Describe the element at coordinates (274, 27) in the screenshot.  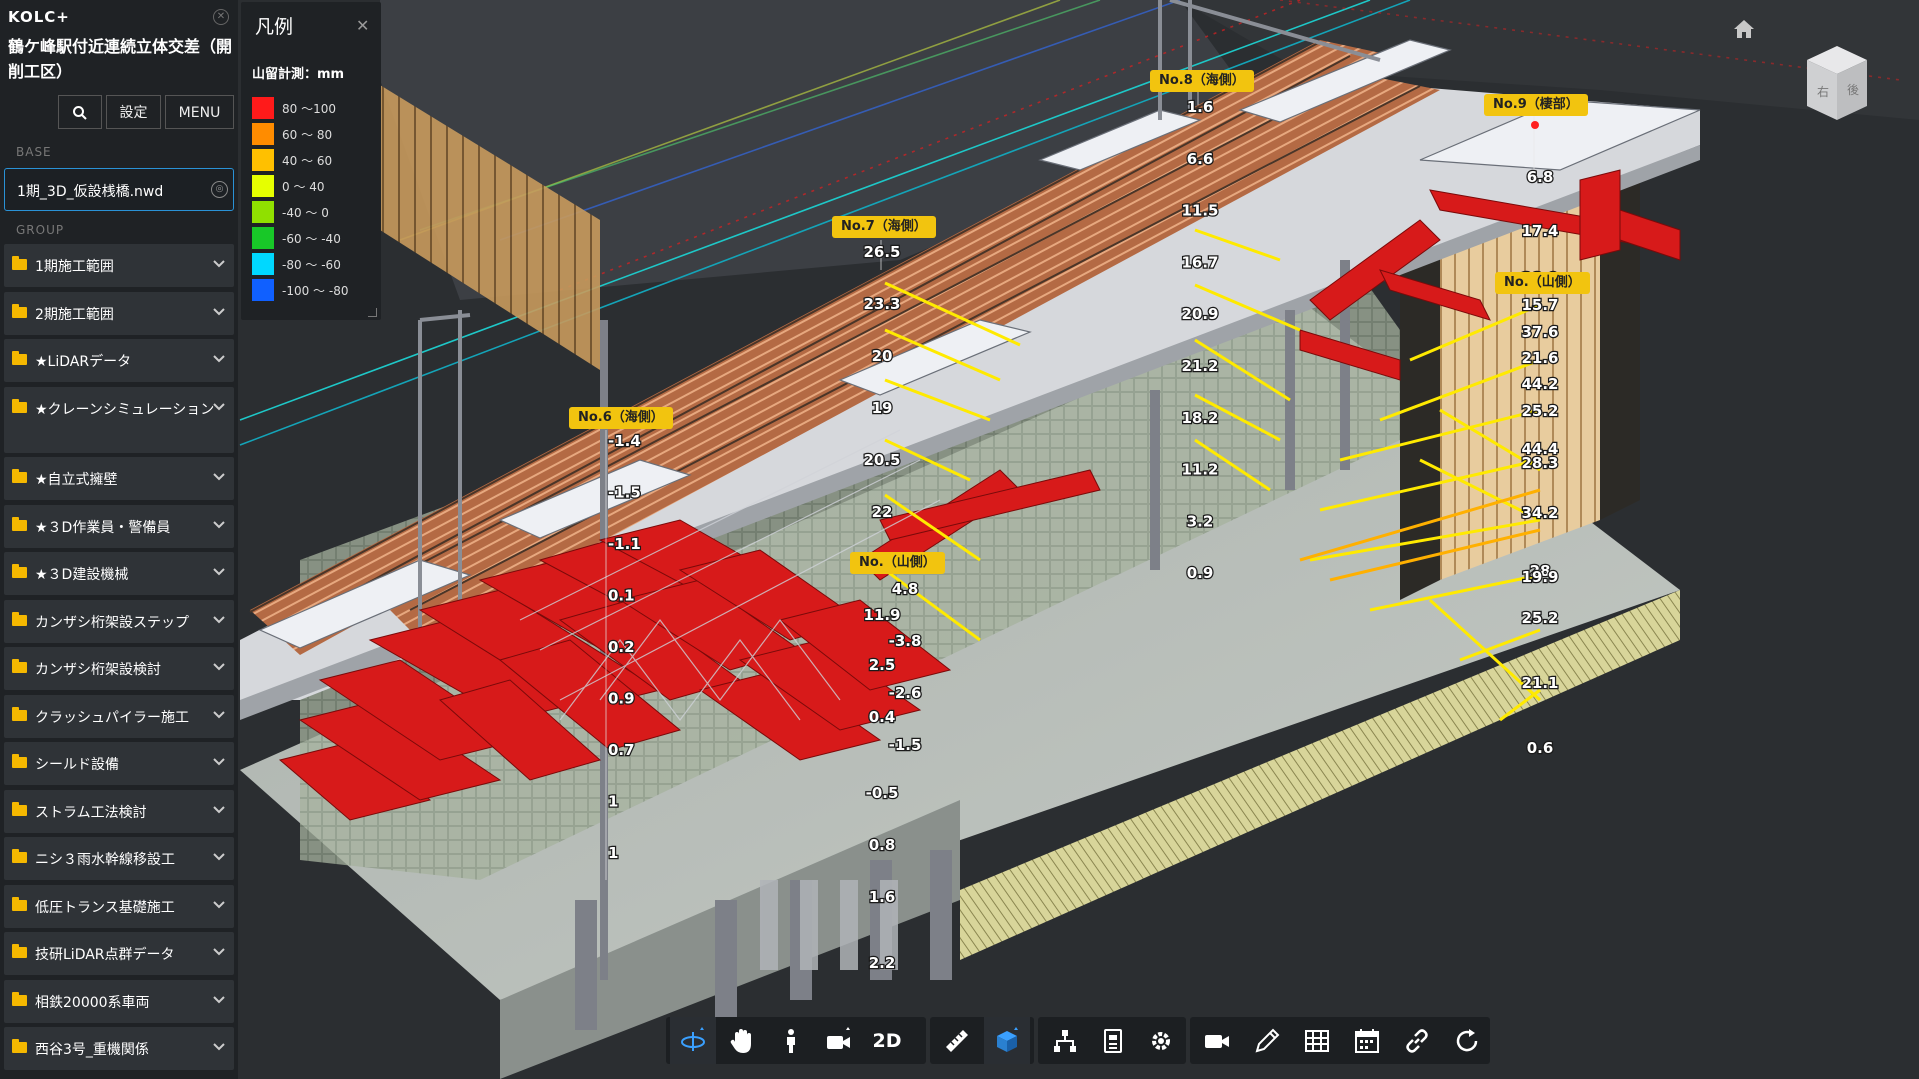
I see `legend-title: 凡例` at that location.